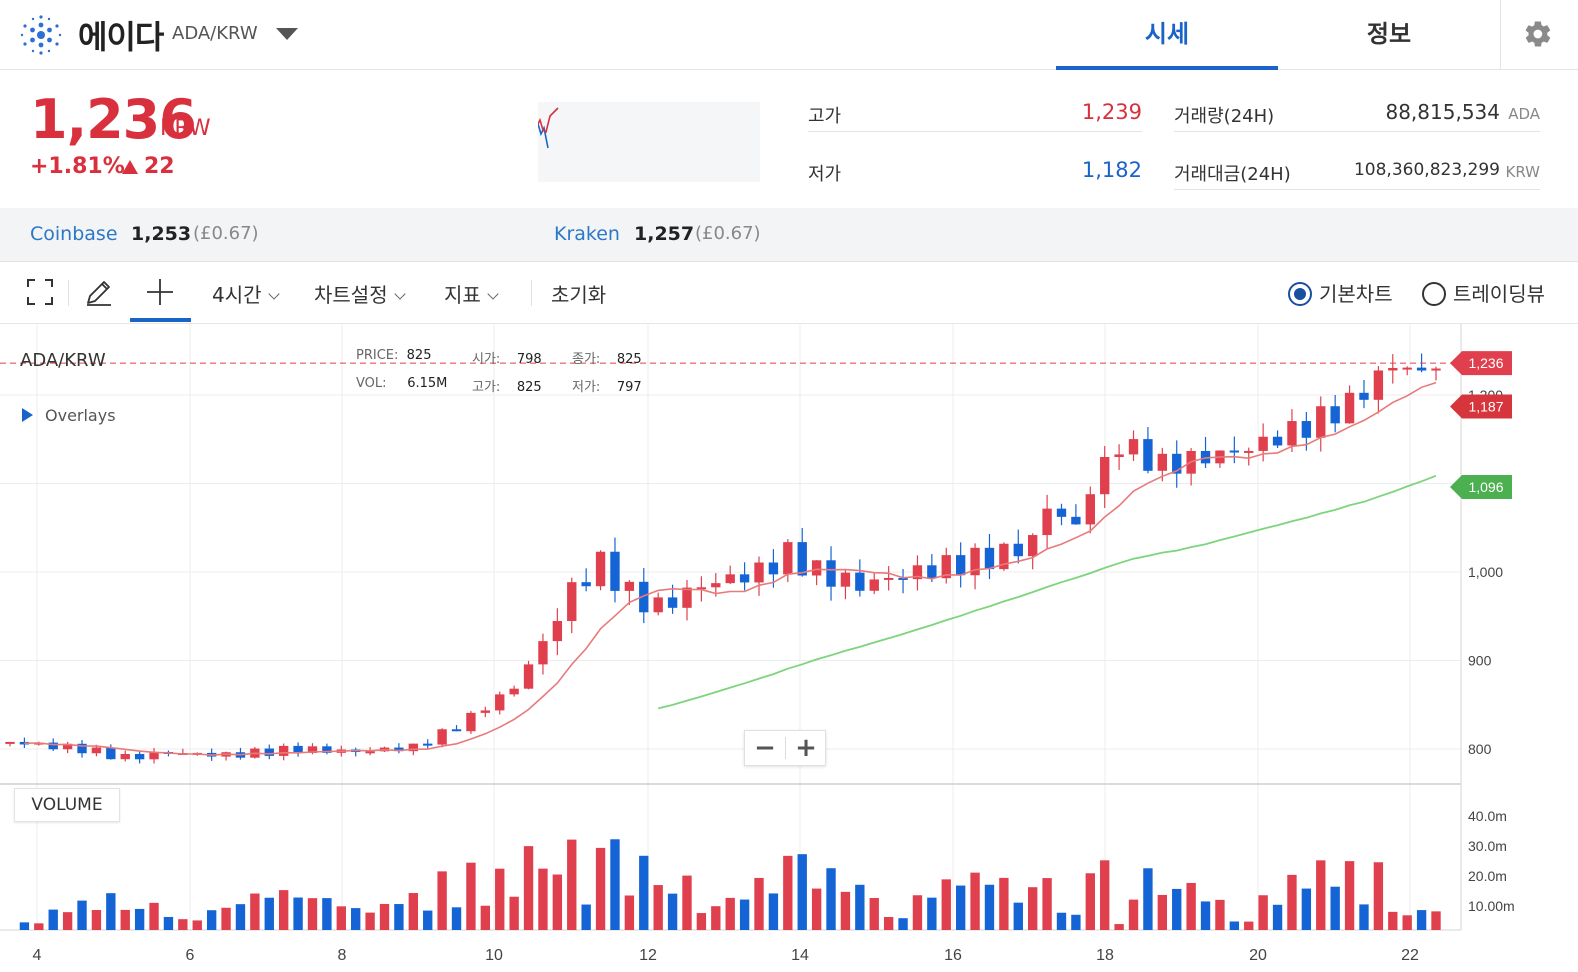 The width and height of the screenshot is (1578, 972). I want to click on stat-low-value: 1,182, so click(1111, 170).